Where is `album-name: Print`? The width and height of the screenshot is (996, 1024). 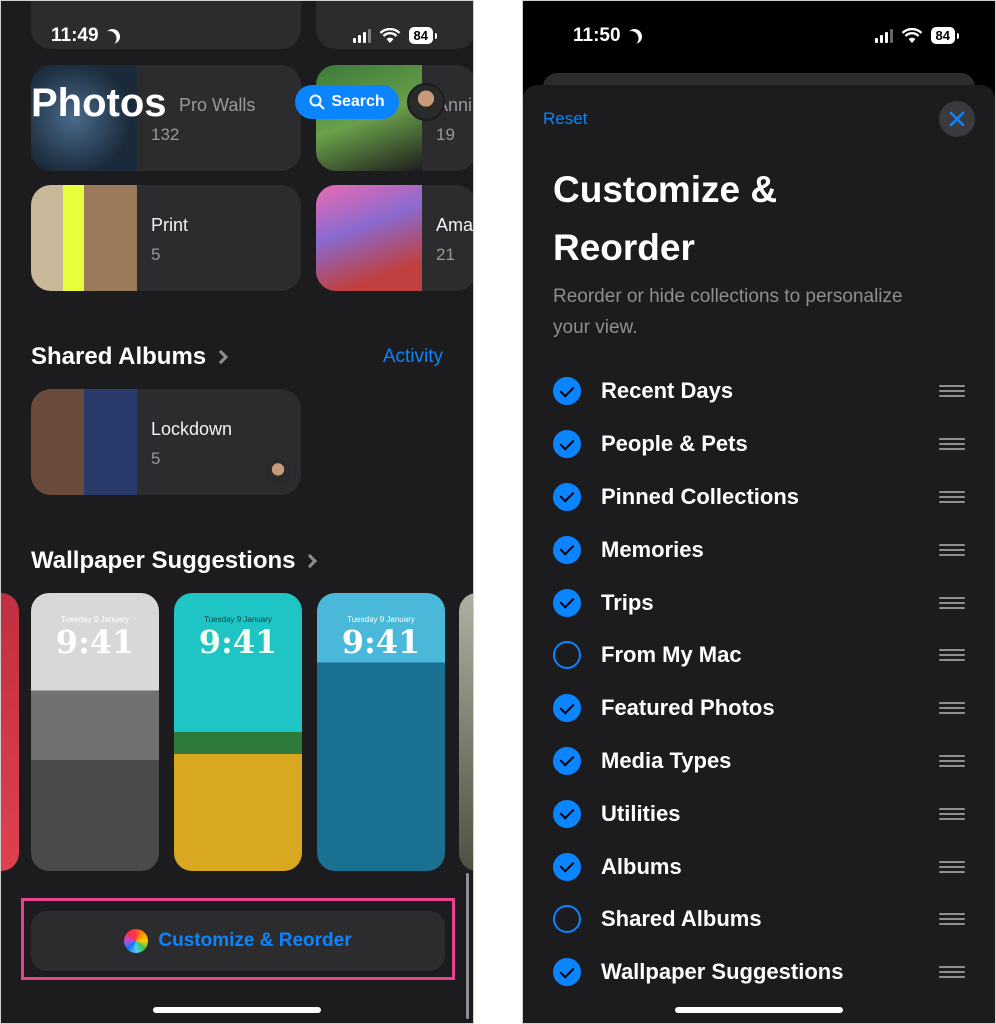 album-name: Print is located at coordinates (170, 225).